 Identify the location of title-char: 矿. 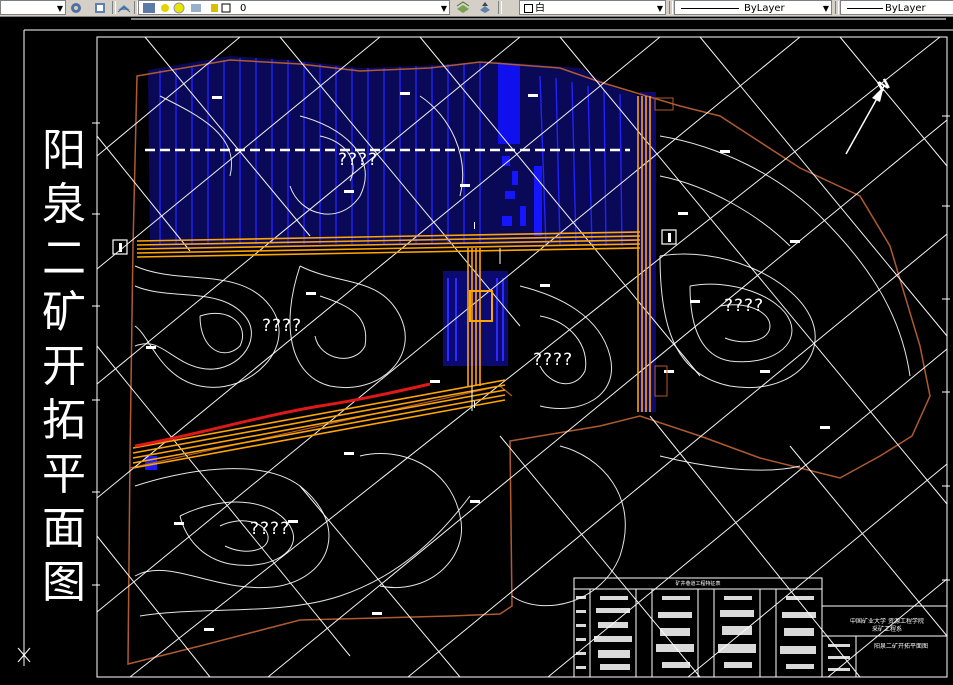
(64, 312).